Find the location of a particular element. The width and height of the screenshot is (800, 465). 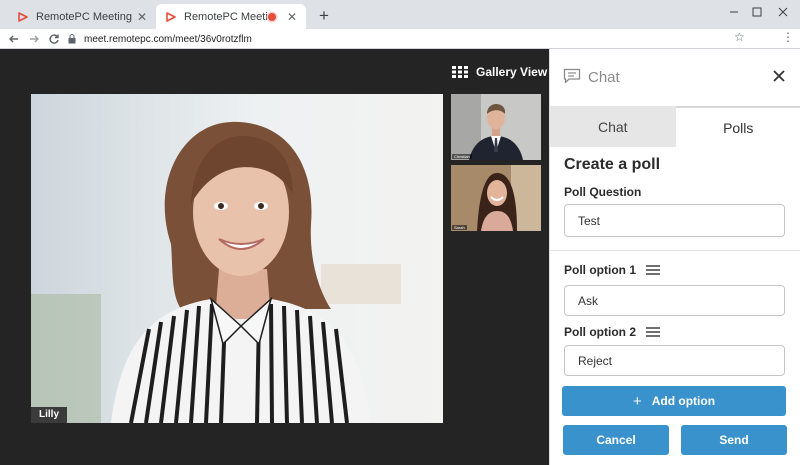

browser-tab-1: RemotePC Meeting ✕ is located at coordinates (82, 16).